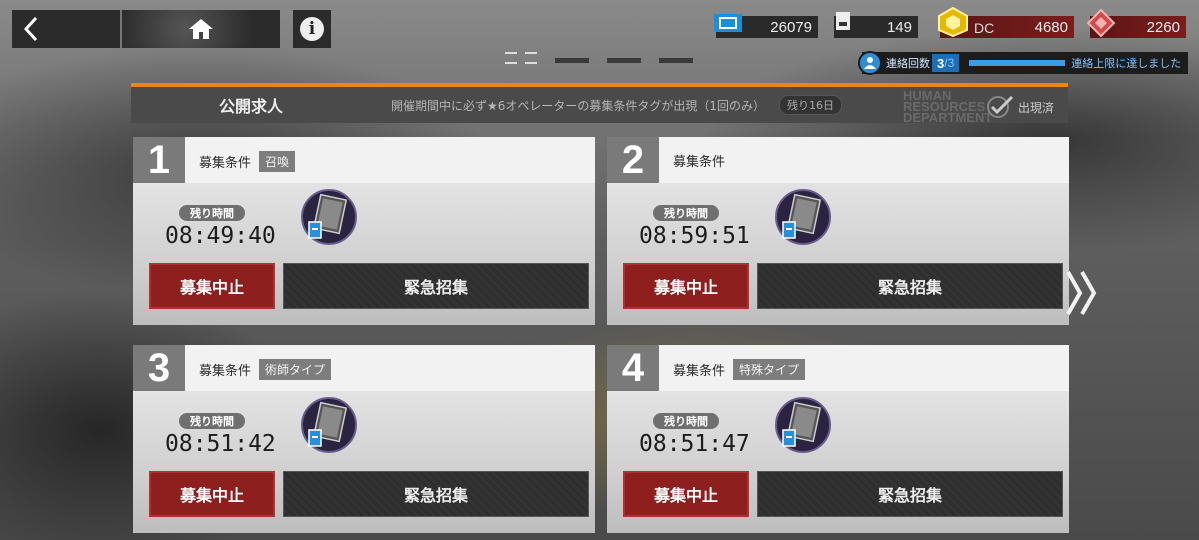  I want to click on recruit-slot: 1 募集条件 召喚 残り時間 08:49:40 募集中止 緊急招集, so click(364, 231).